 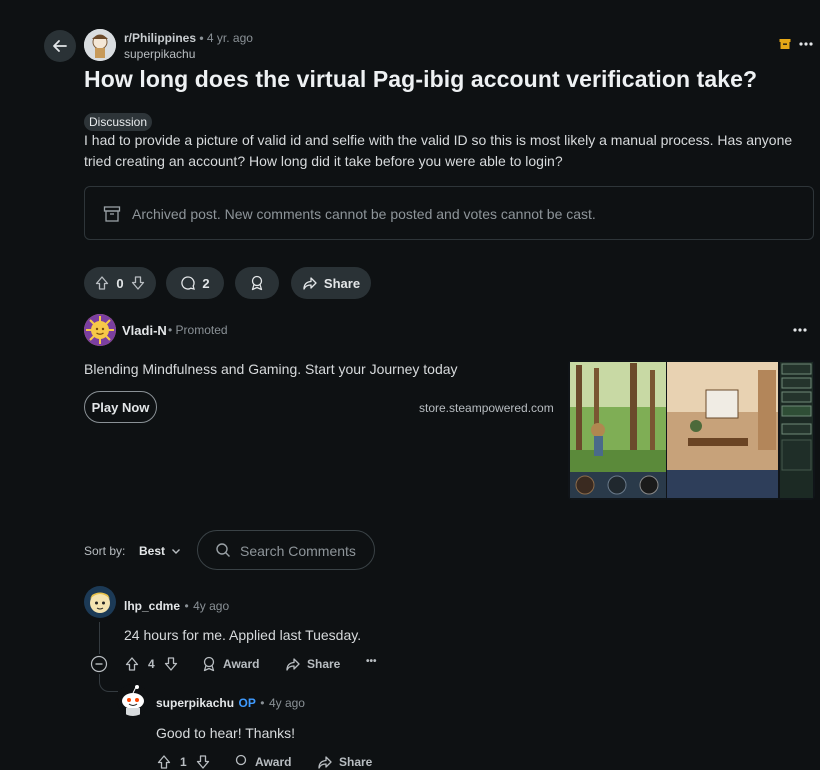 I want to click on post-more-button, so click(x=806, y=44).